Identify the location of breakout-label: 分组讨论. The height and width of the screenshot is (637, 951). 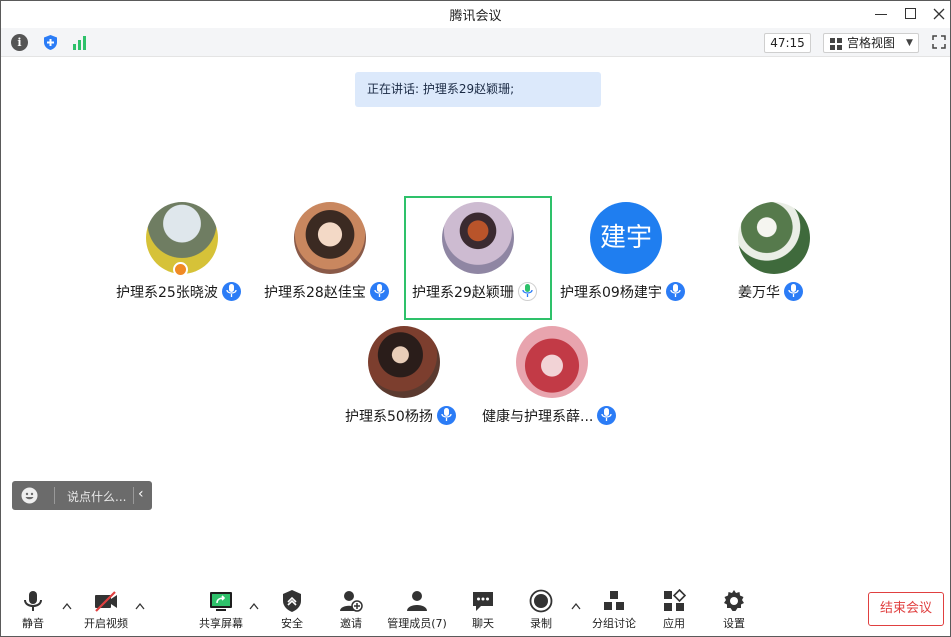
(614, 623).